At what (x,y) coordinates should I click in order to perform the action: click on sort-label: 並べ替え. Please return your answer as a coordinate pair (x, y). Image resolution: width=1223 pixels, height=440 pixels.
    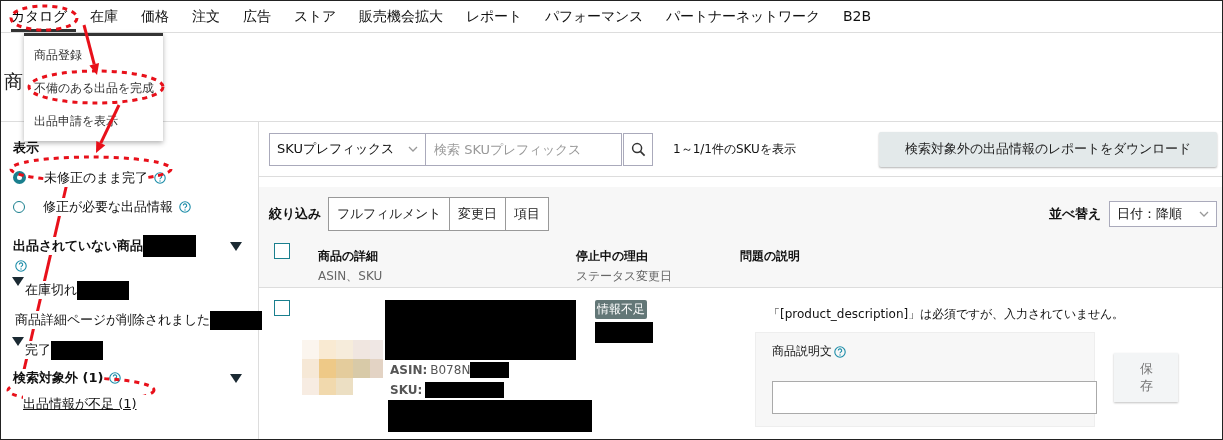
    Looking at the image, I should click on (1075, 214).